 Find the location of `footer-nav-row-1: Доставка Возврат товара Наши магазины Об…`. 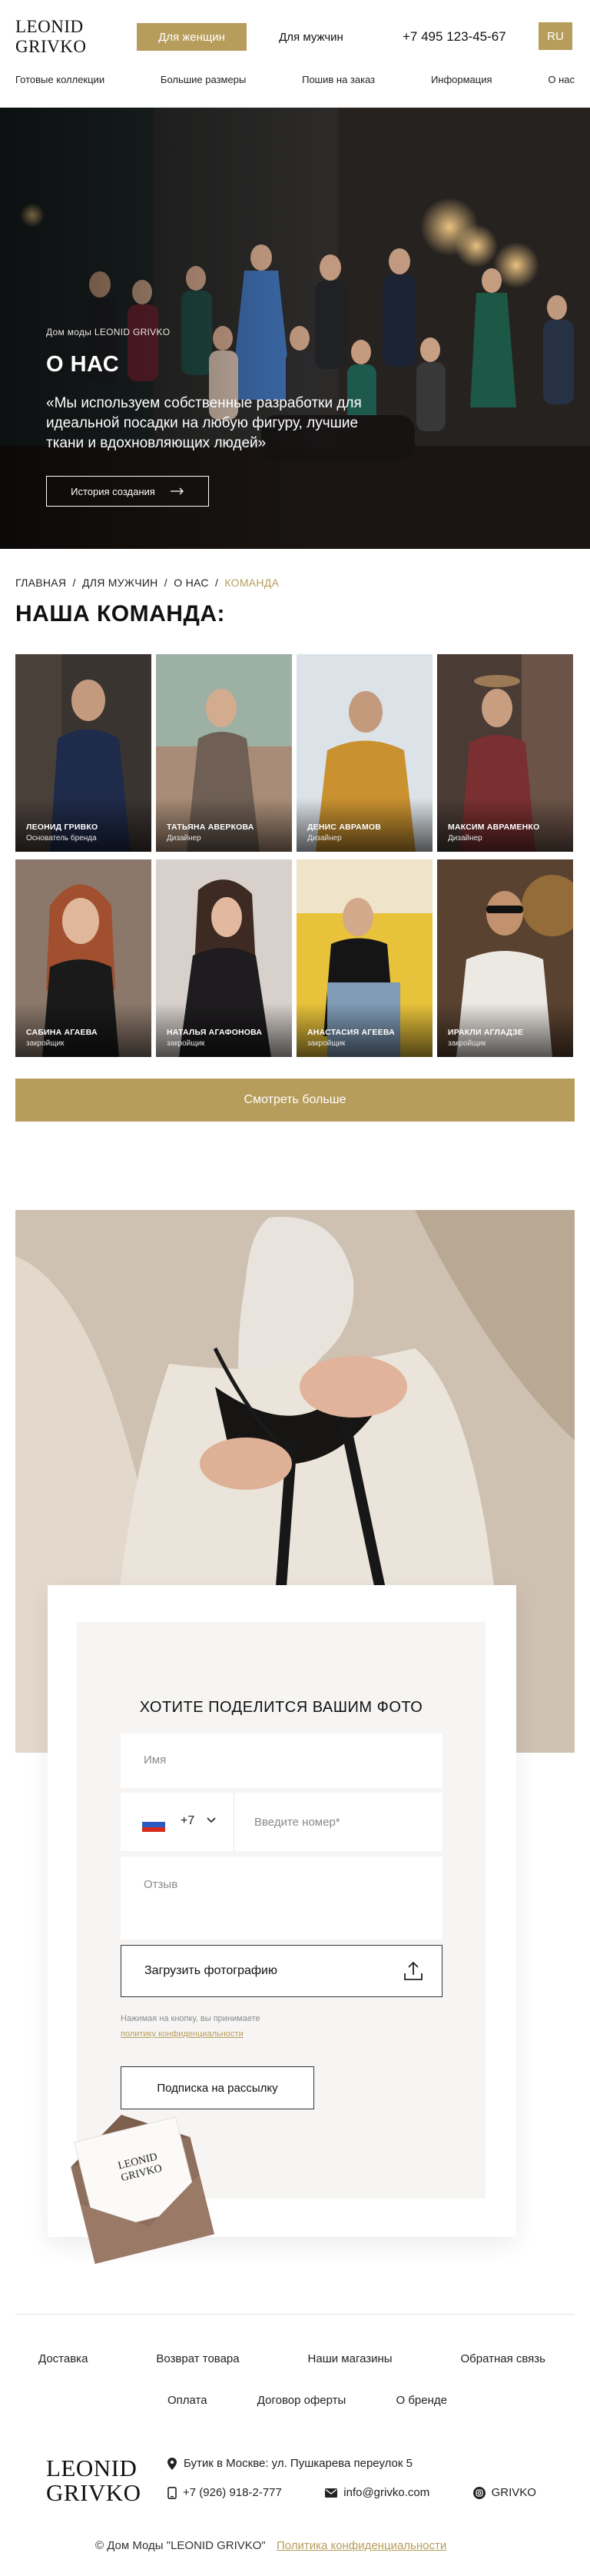

footer-nav-row-1: Доставка Возврат товара Наши магазины Об… is located at coordinates (291, 2358).